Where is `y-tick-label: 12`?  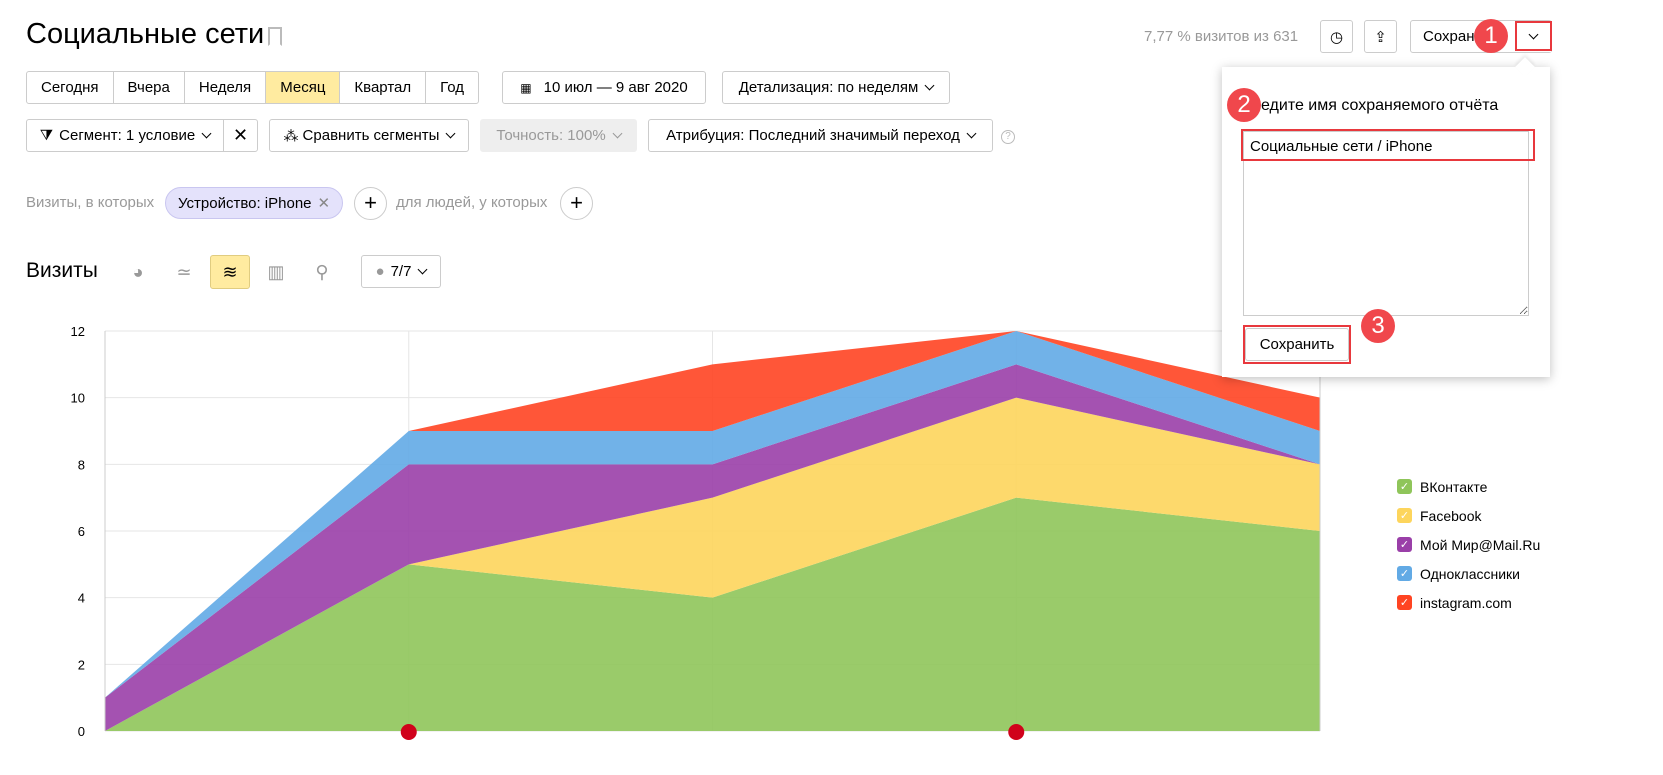 y-tick-label: 12 is located at coordinates (78, 331).